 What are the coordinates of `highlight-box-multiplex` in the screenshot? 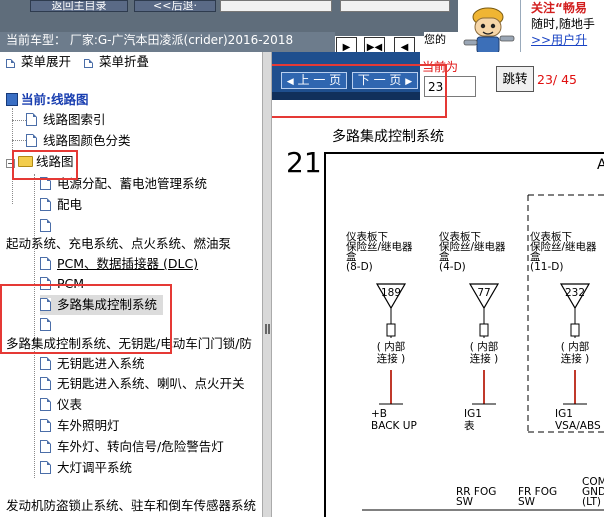 It's located at (86, 319).